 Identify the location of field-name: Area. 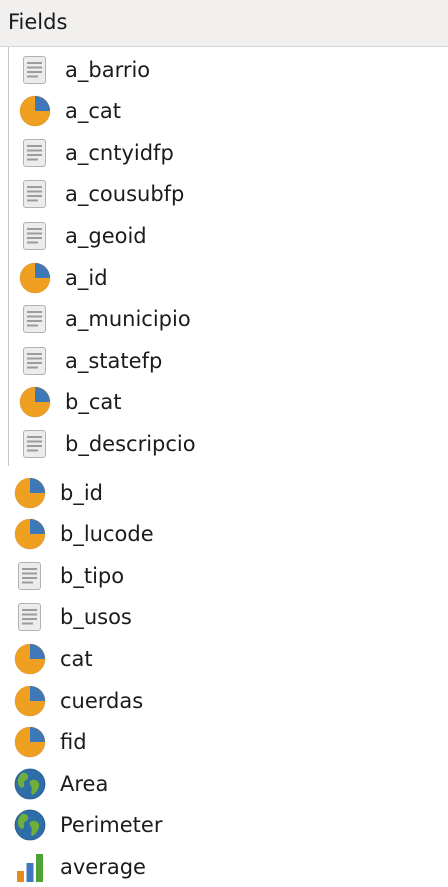
(84, 783).